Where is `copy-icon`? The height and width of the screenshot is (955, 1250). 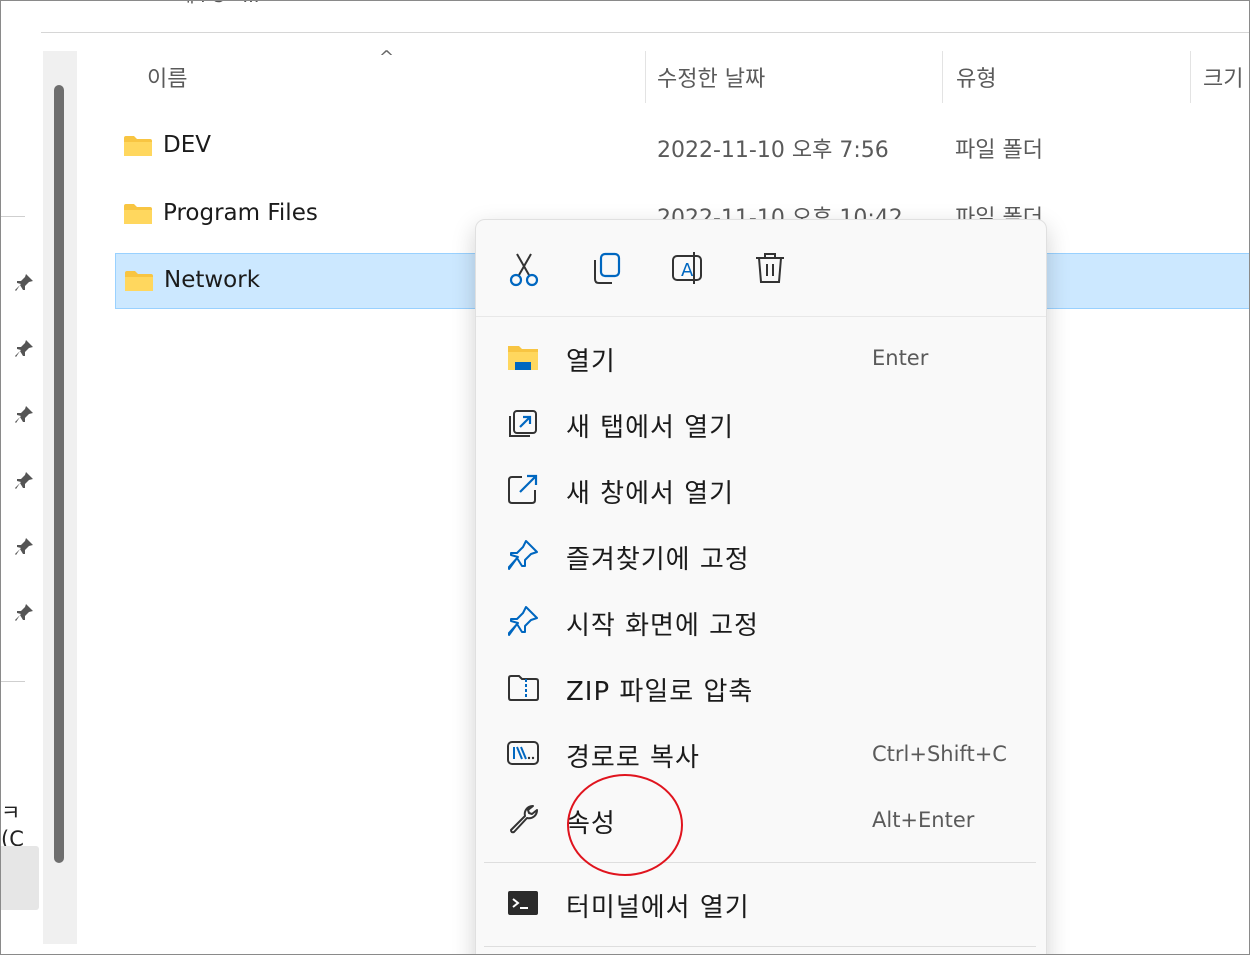
copy-icon is located at coordinates (606, 268).